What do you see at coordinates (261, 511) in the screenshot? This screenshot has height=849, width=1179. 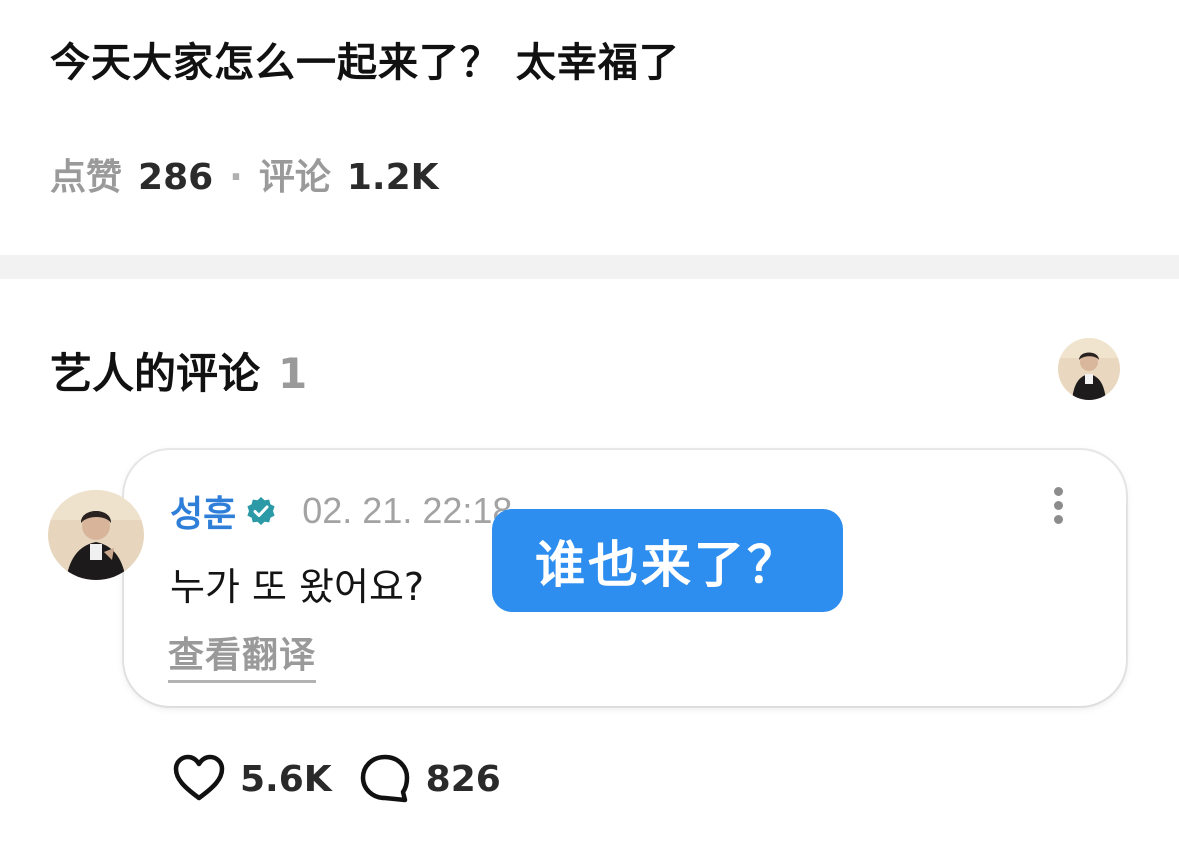 I see `verified-badge-icon` at bounding box center [261, 511].